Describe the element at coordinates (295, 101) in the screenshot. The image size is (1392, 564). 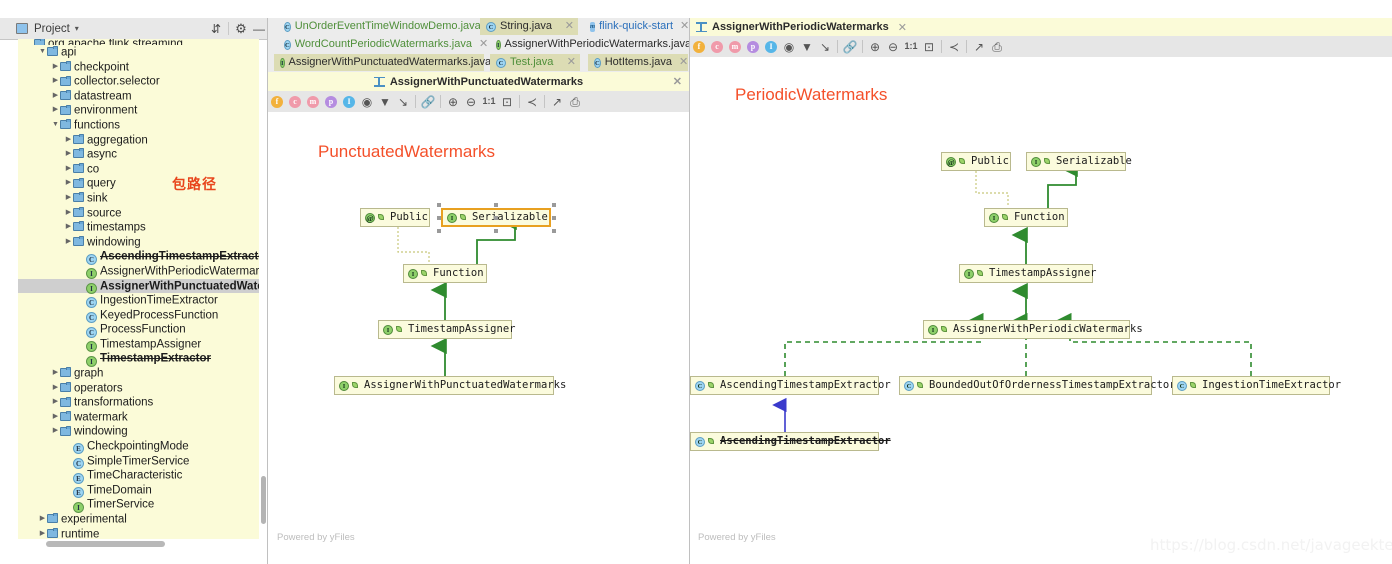
I see `left_editor.toolbar-constructor-filter-icon: c` at that location.